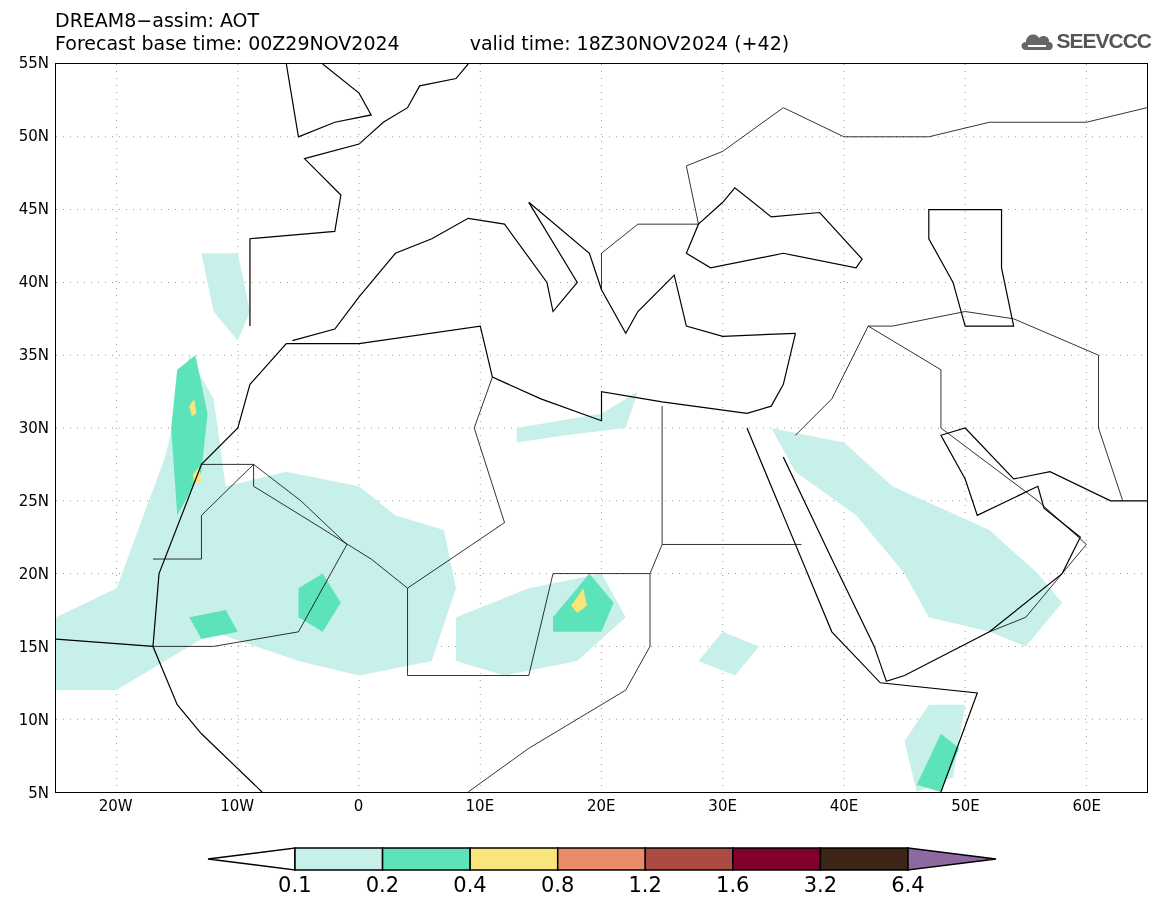 The width and height of the screenshot is (1165, 905). Describe the element at coordinates (157, 20) in the screenshot. I see `plot-title: DREAM8−assim: AOT` at that location.